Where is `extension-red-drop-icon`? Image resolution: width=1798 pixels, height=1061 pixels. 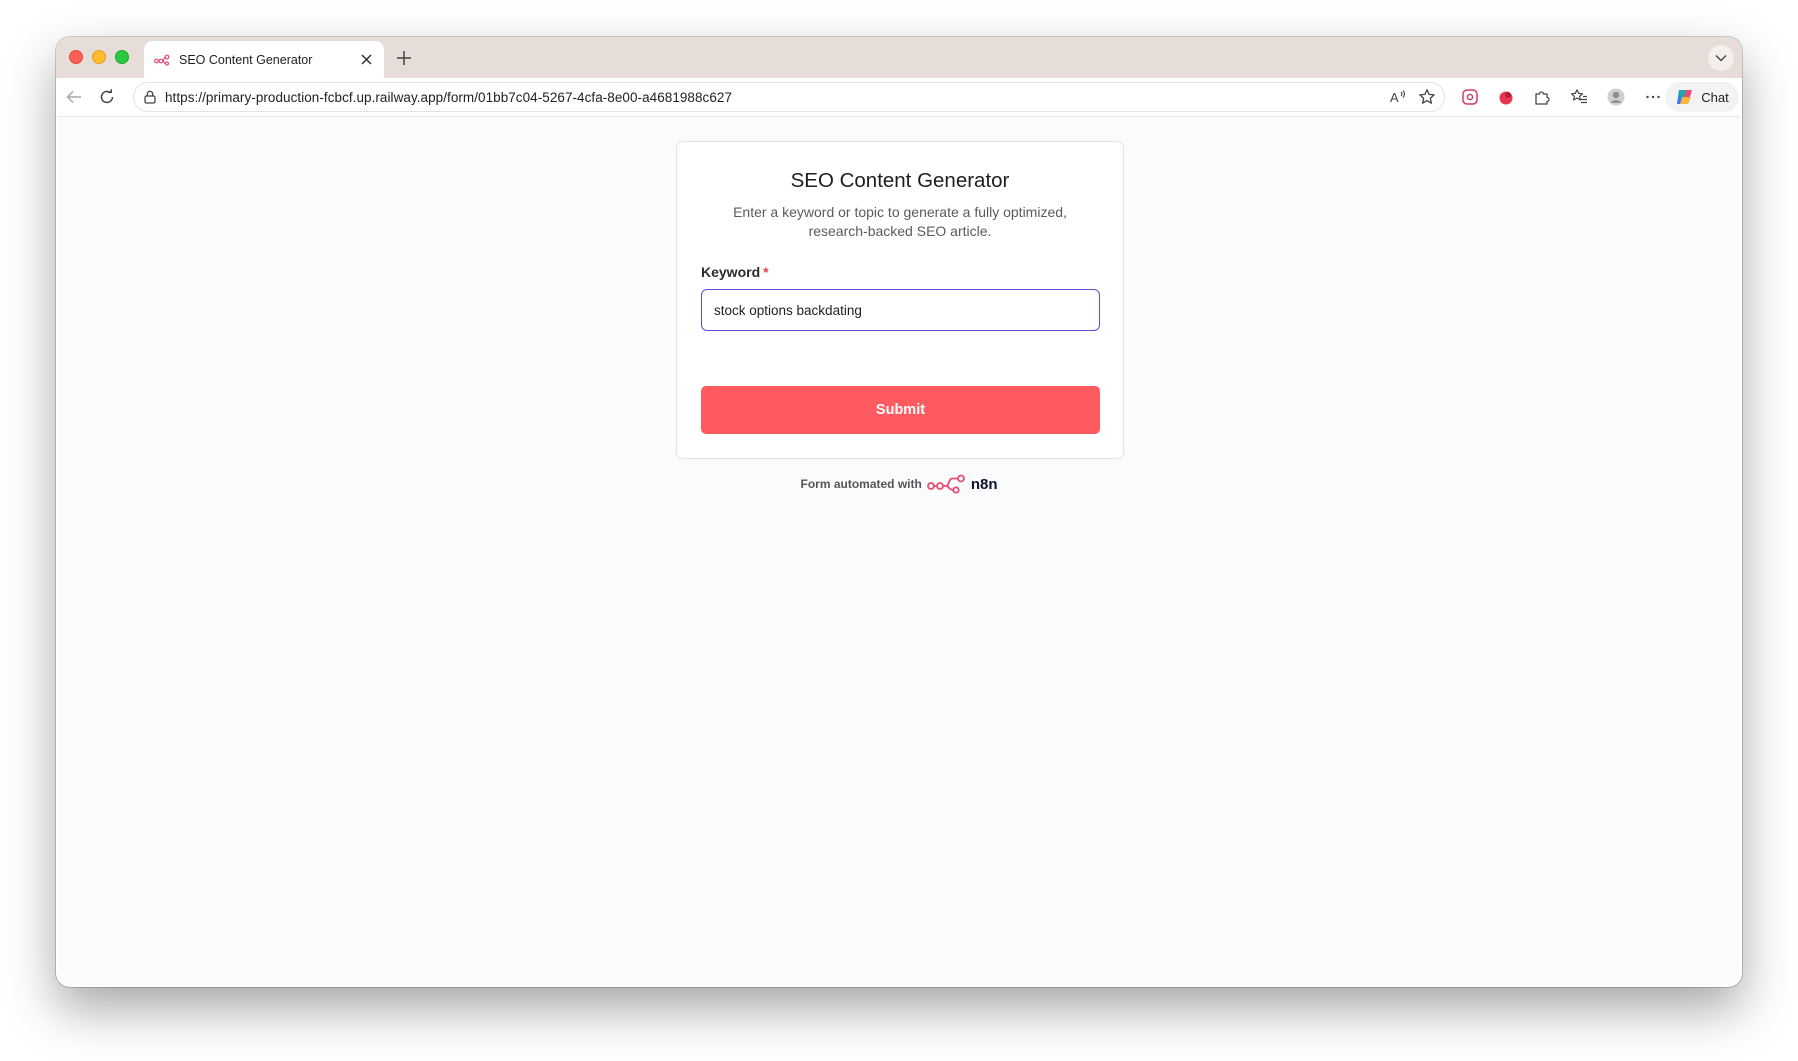
extension-red-drop-icon is located at coordinates (1506, 97).